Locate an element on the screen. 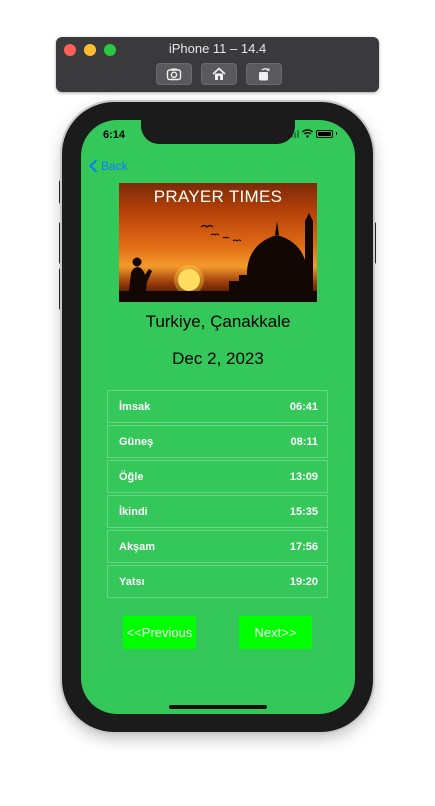  back-button: Back is located at coordinates (108, 166).